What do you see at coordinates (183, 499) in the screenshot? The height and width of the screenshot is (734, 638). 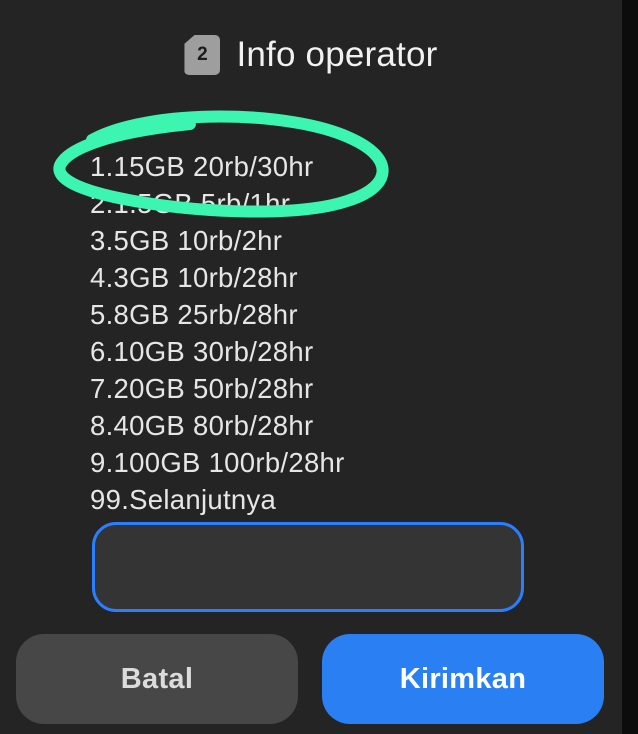 I see `menu-line: 99.Selanjutnya` at bounding box center [183, 499].